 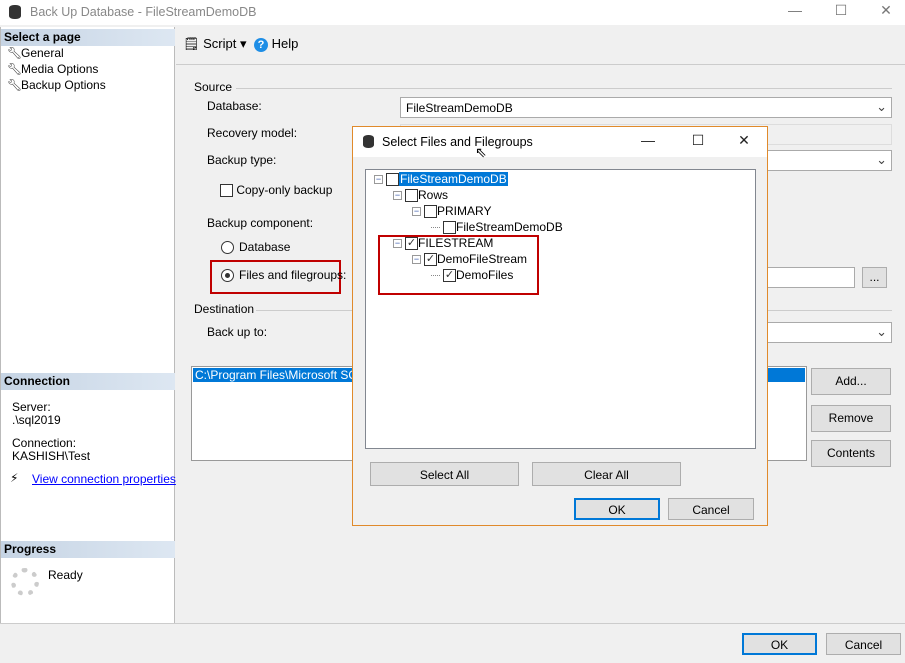 I want to click on database-radio-label: Database, so click(x=265, y=247).